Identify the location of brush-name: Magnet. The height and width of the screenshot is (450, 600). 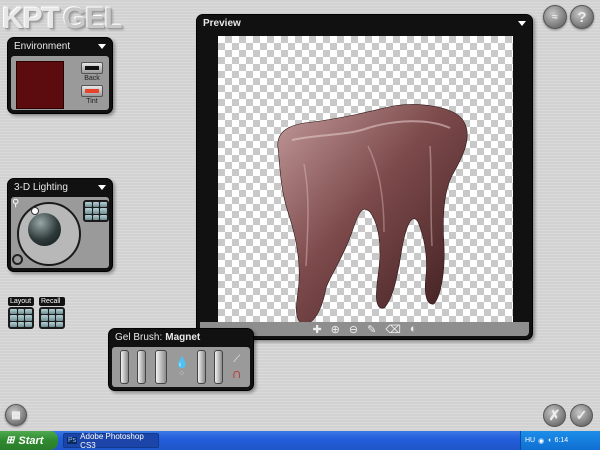
(183, 337).